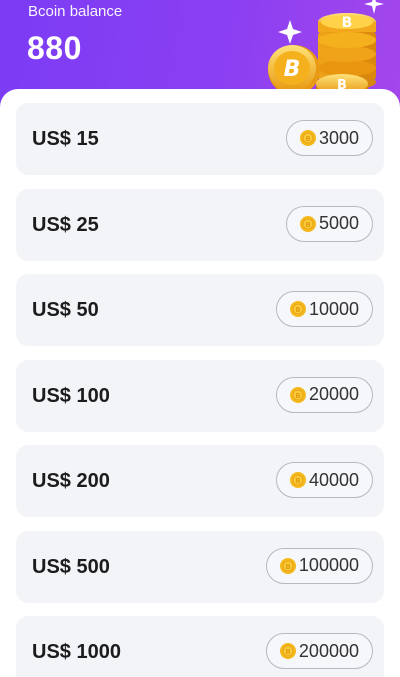 Image resolution: width=400 pixels, height=677 pixels. What do you see at coordinates (200, 395) in the screenshot?
I see `package-card: US$ 100 B 20000` at bounding box center [200, 395].